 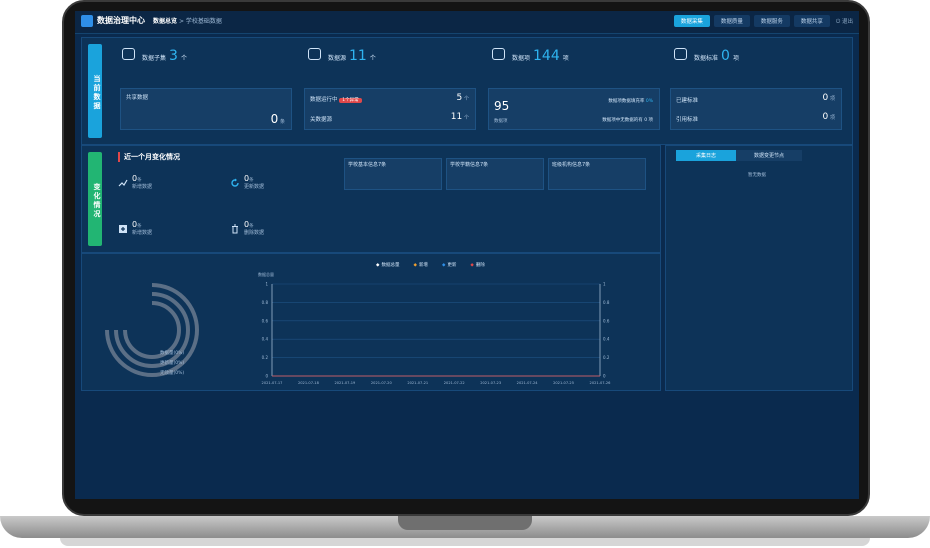 I want to click on deleted-label: 删除数据, so click(x=254, y=233).